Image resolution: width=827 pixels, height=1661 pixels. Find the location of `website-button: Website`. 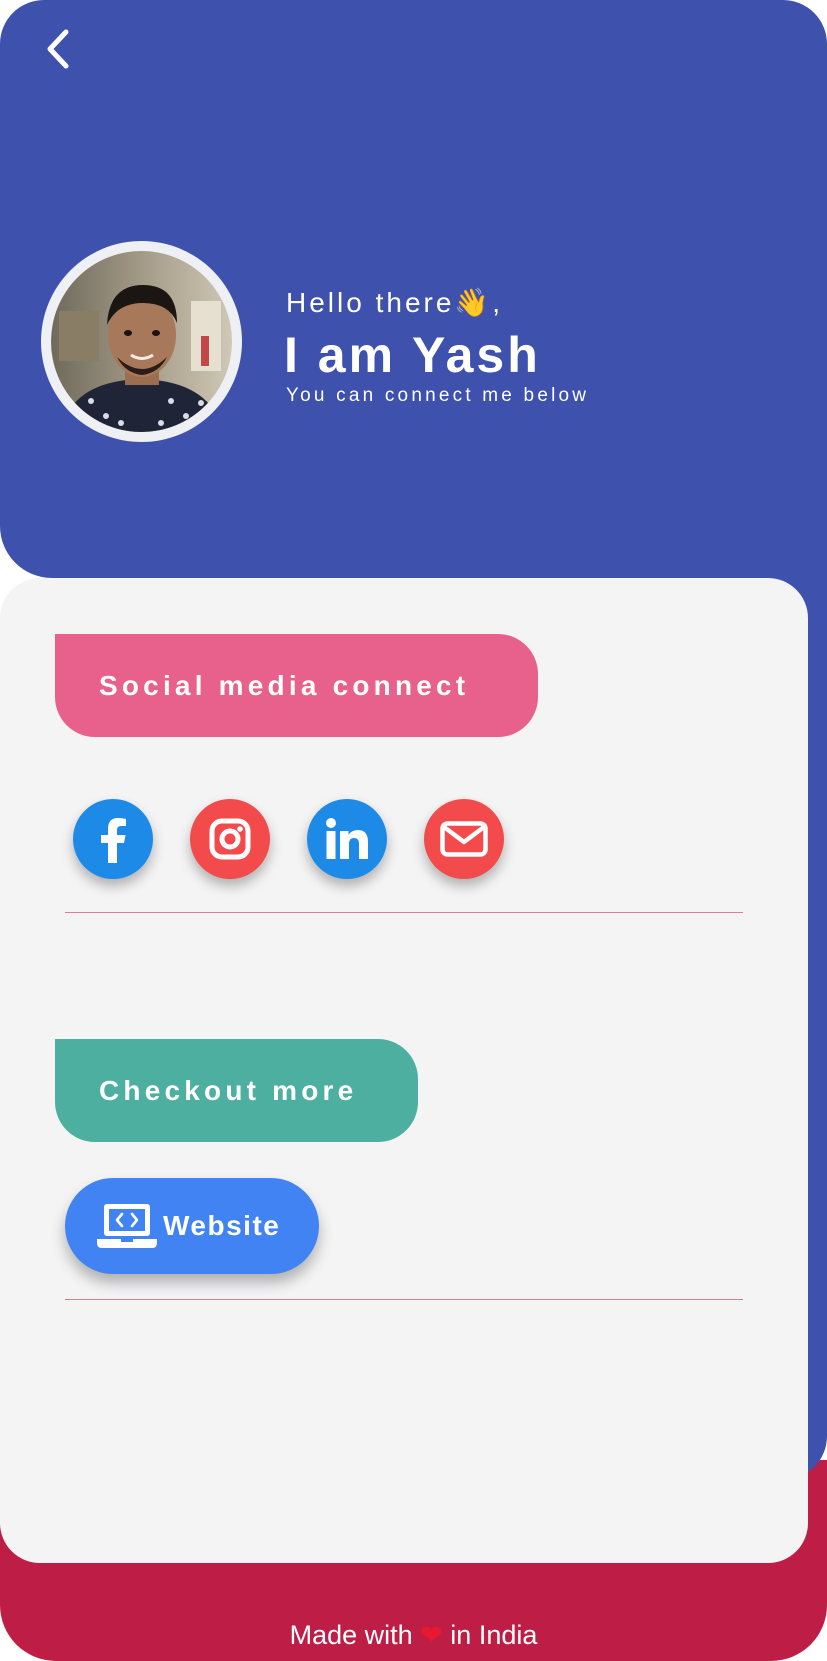

website-button: Website is located at coordinates (192, 1226).